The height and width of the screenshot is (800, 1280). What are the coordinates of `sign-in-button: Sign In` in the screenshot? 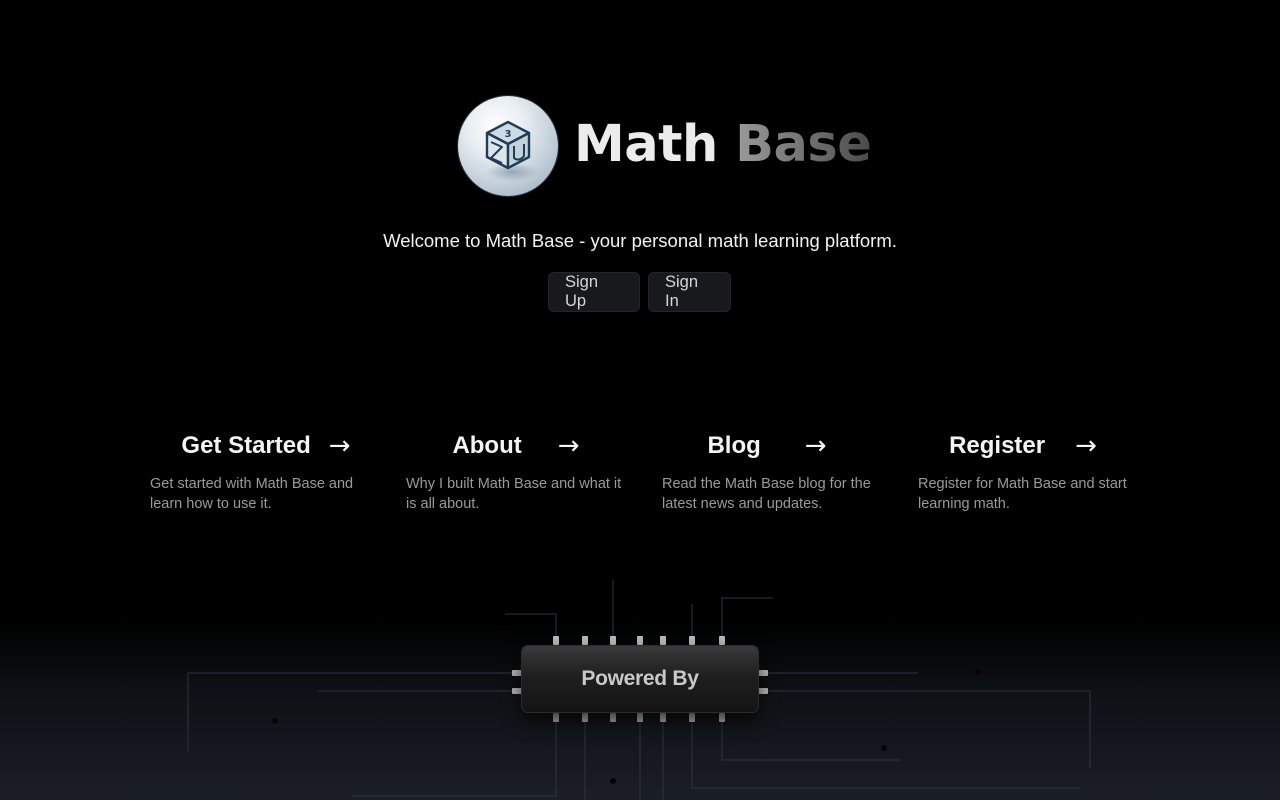 It's located at (689, 292).